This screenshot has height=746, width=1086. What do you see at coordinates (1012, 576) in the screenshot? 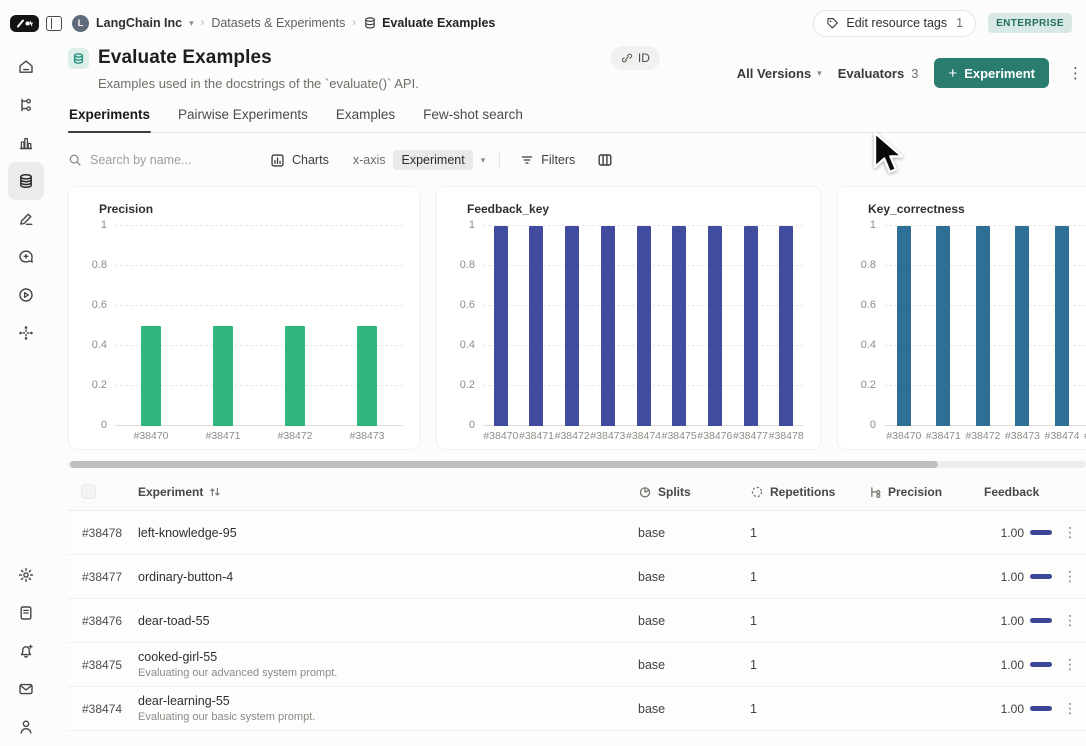
I see `feedback-value: 1.00` at bounding box center [1012, 576].